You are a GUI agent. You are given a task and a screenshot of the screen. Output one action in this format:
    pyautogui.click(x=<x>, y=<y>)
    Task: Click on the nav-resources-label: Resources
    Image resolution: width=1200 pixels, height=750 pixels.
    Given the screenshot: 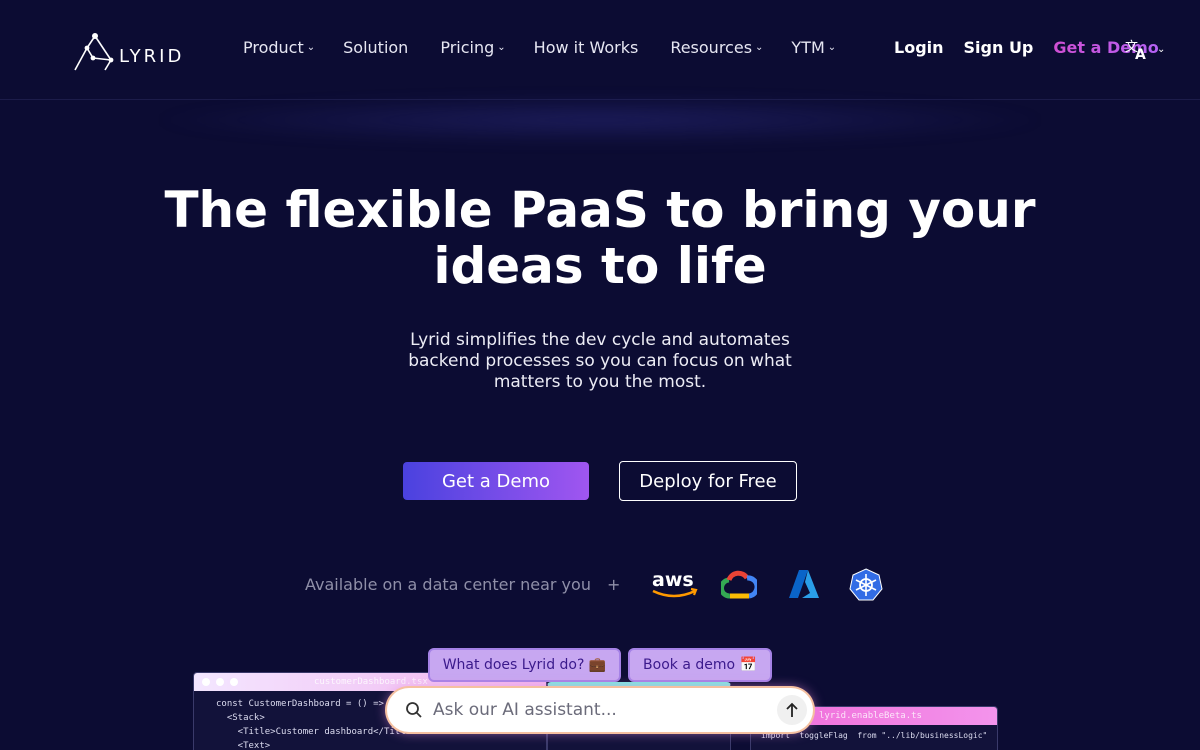 What is the action you would take?
    pyautogui.click(x=711, y=47)
    